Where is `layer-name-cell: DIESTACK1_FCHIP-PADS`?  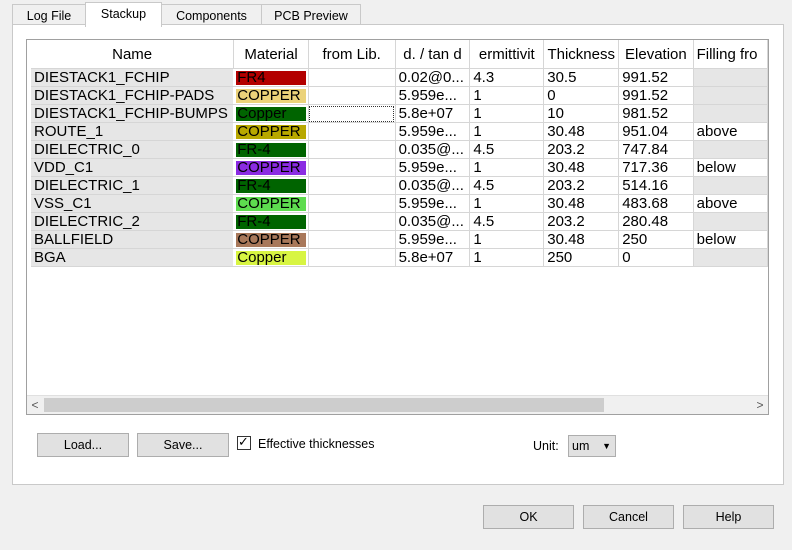
layer-name-cell: DIESTACK1_FCHIP-PADS is located at coordinates (133, 95).